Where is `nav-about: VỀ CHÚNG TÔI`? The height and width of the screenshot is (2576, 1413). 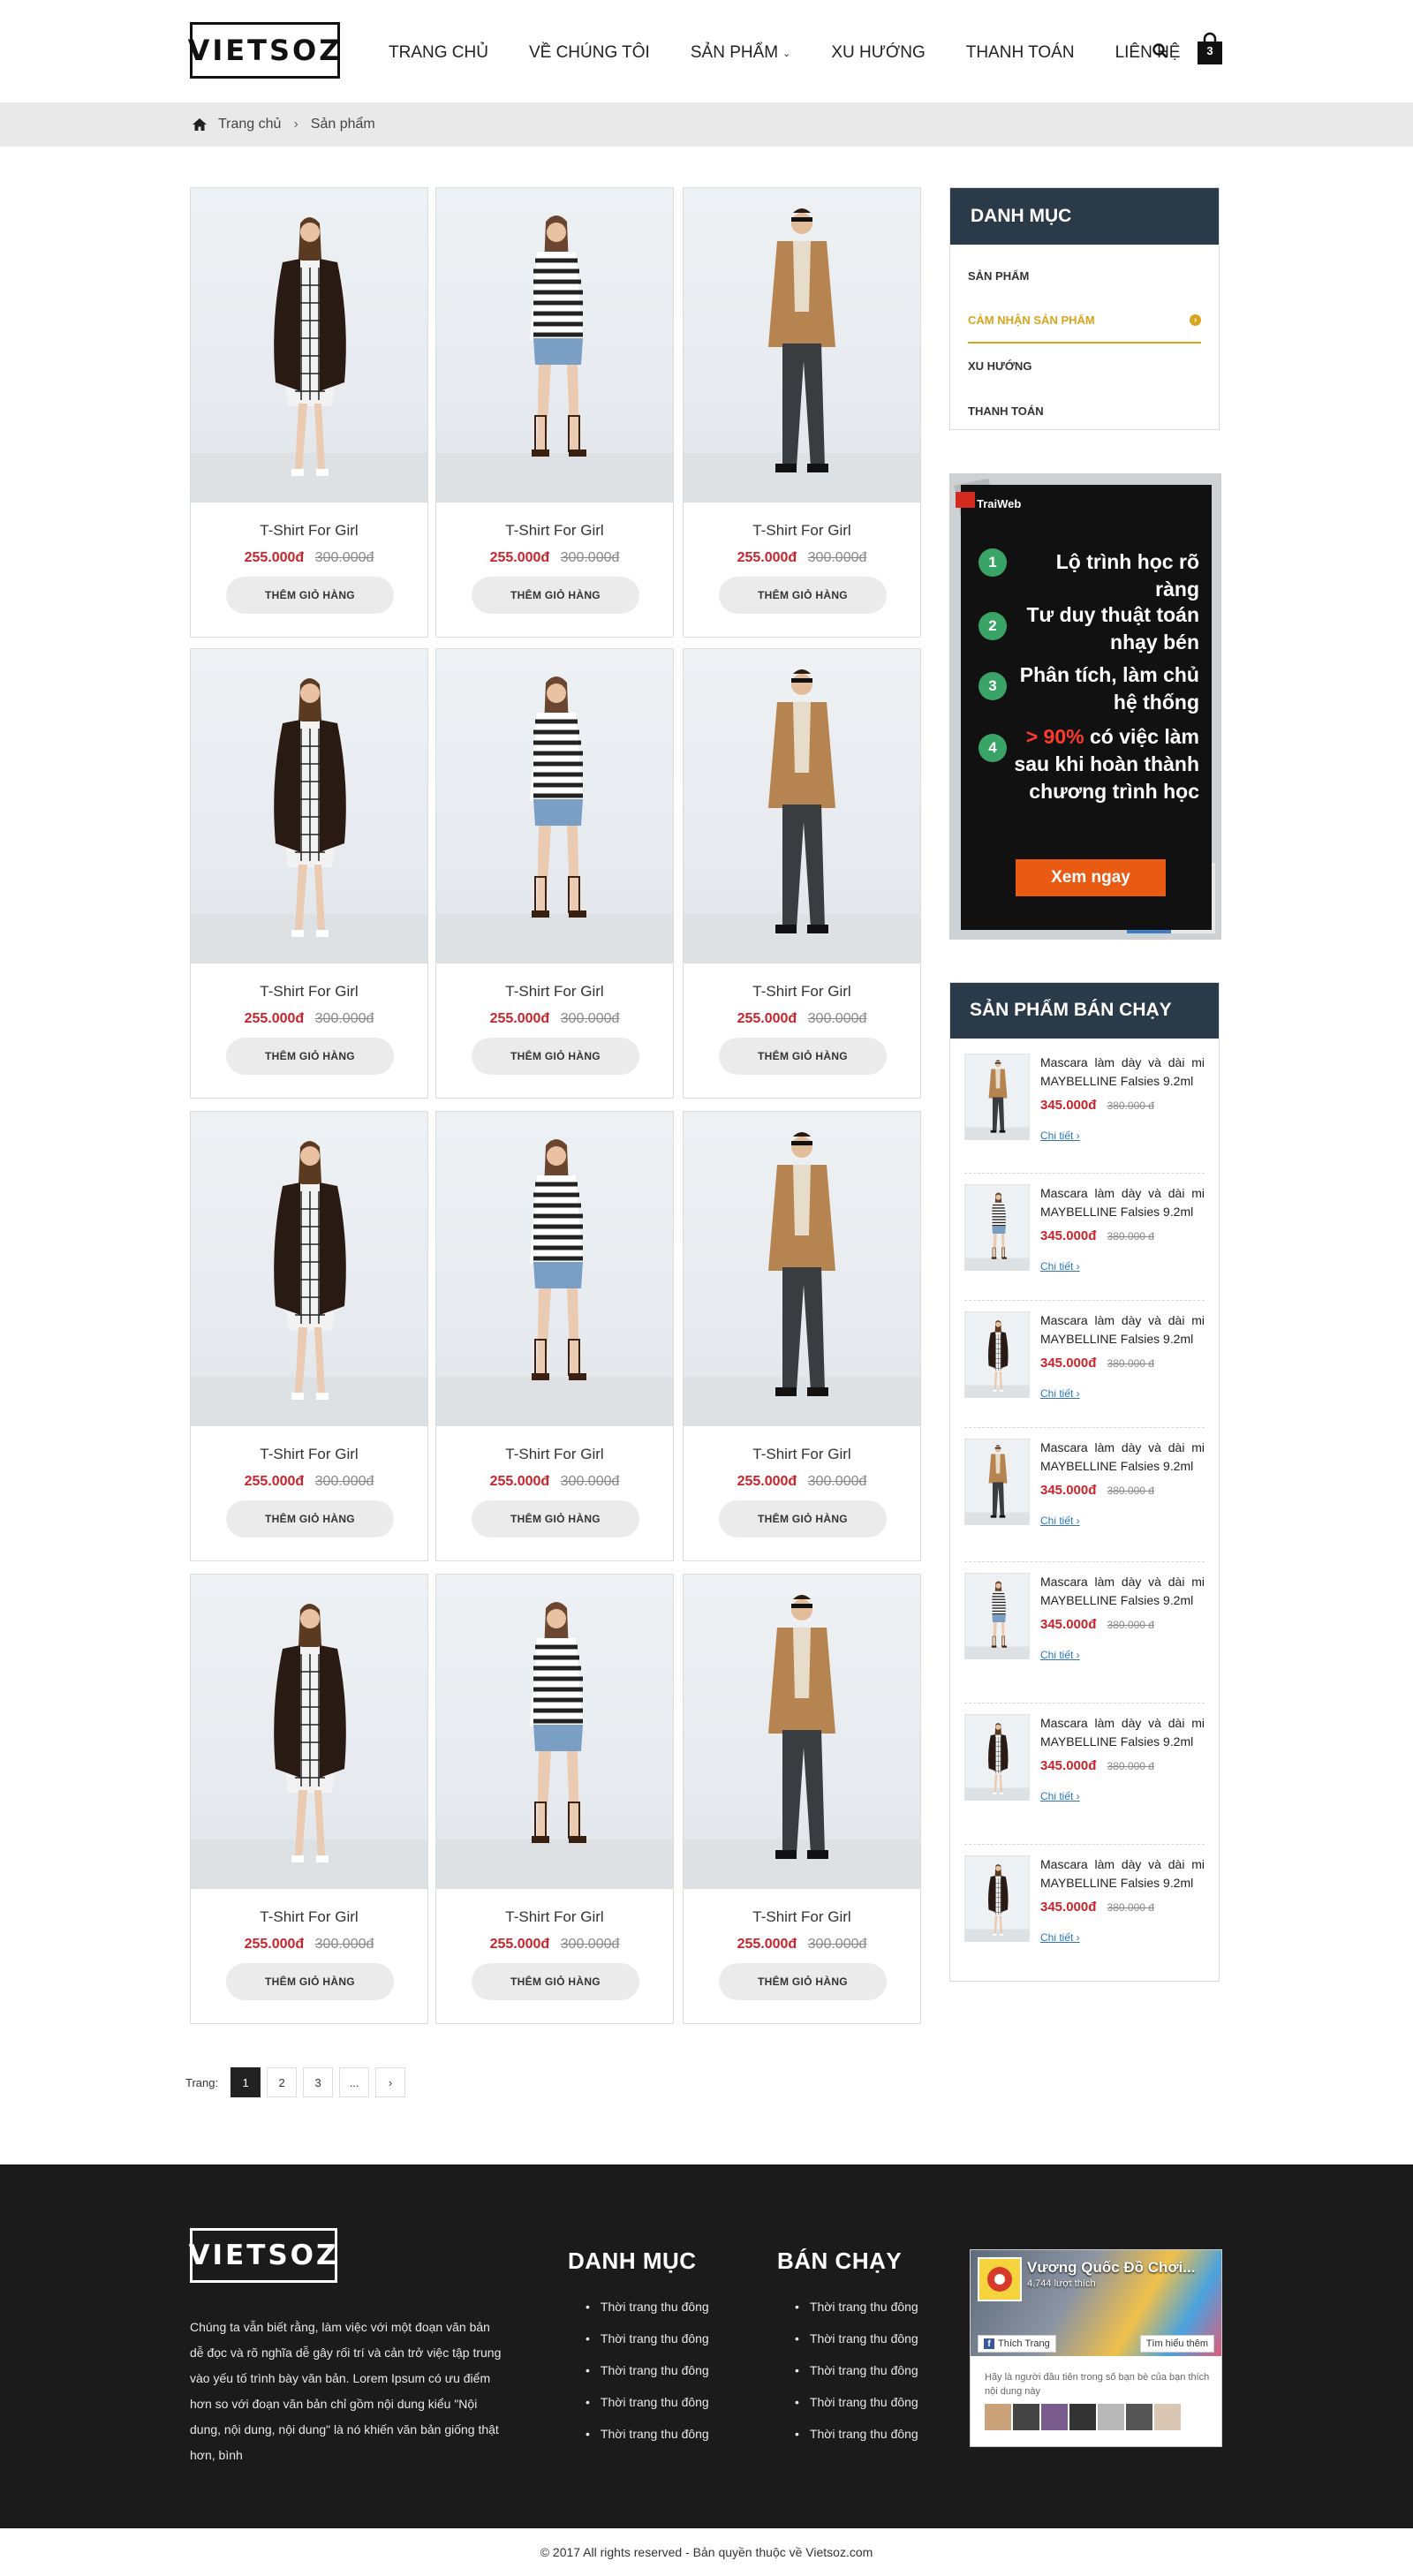 nav-about: VỀ CHÚNG TÔI is located at coordinates (589, 53).